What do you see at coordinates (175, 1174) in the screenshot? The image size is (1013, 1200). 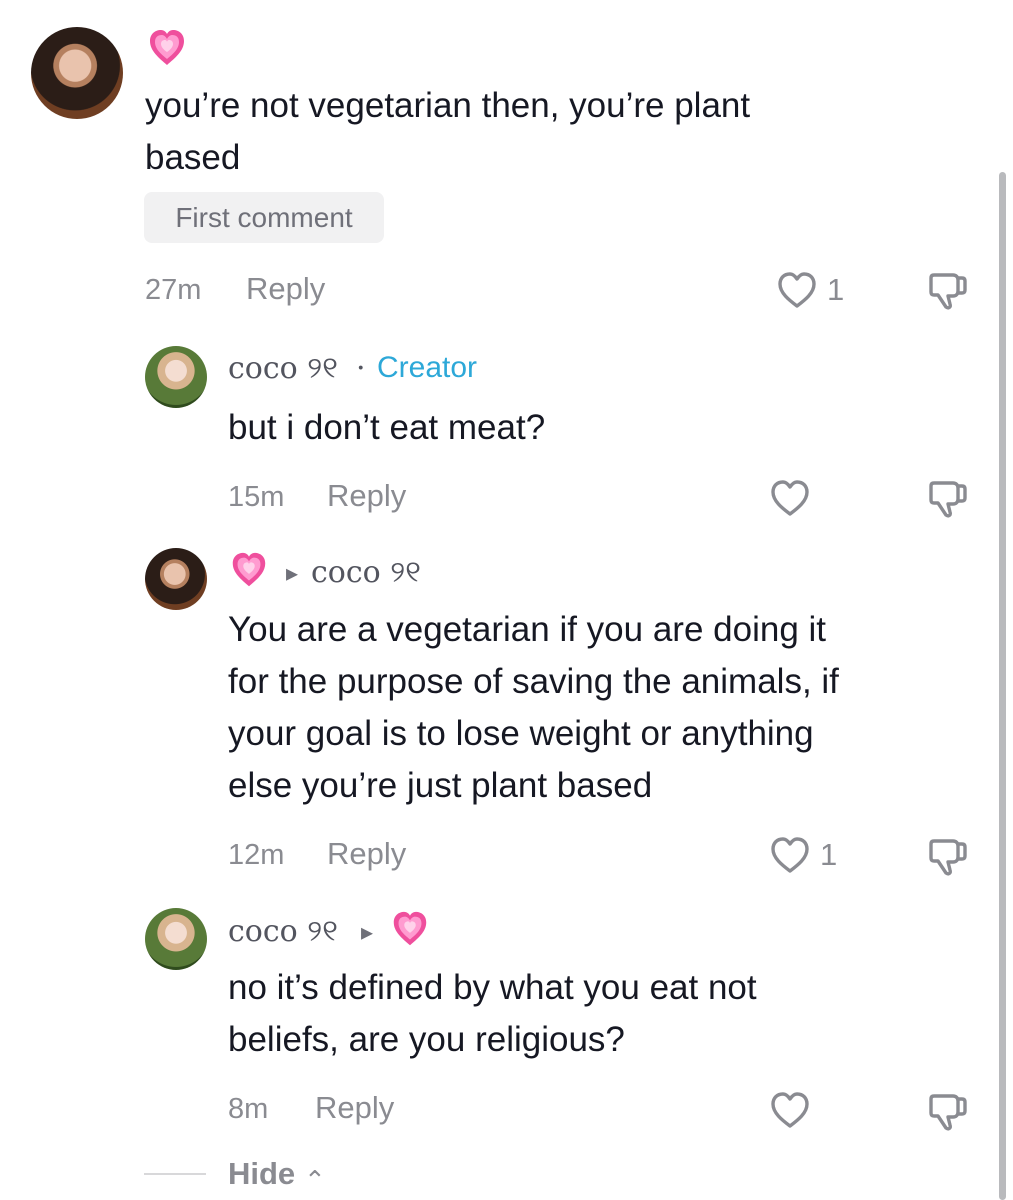 I see `hide-divider` at bounding box center [175, 1174].